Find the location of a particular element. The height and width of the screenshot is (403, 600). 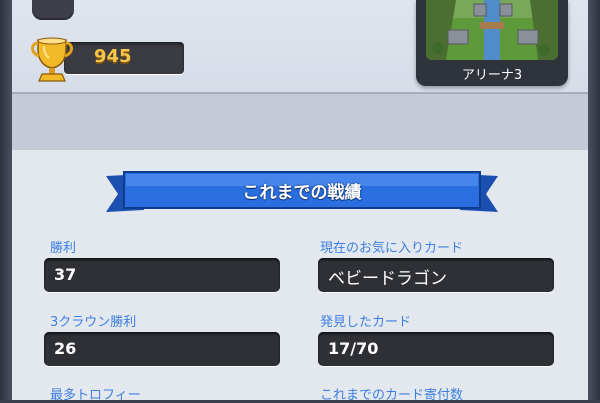

arena-name: アリーナ3 is located at coordinates (492, 75).